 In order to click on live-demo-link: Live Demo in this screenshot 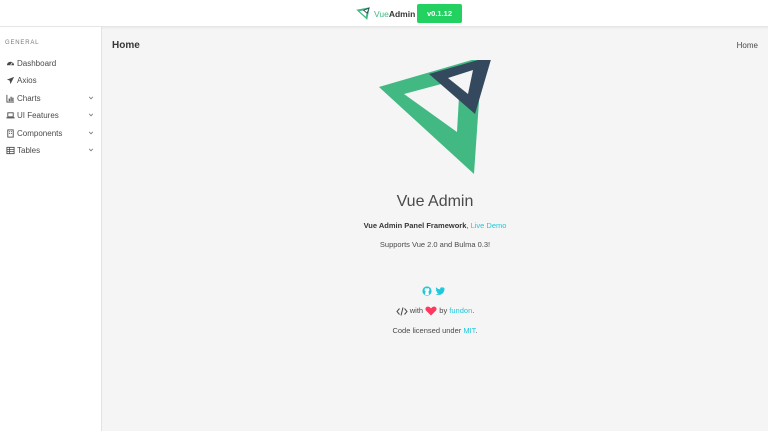, I will do `click(489, 225)`.